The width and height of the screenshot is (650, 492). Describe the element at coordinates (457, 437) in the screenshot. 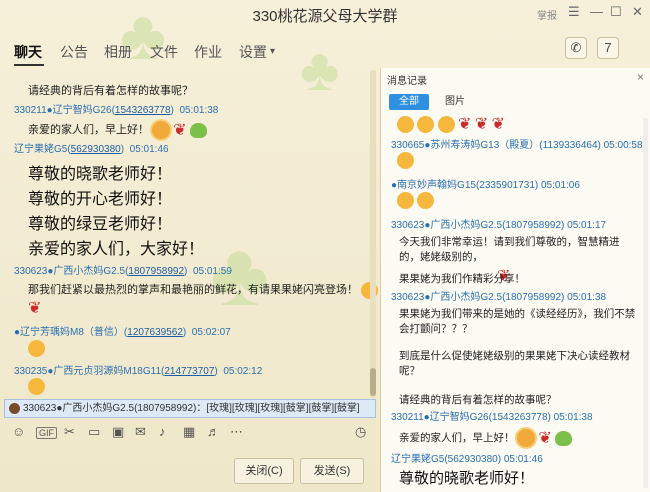

I see `history-text: 亲爱的家人们，早上好！` at that location.